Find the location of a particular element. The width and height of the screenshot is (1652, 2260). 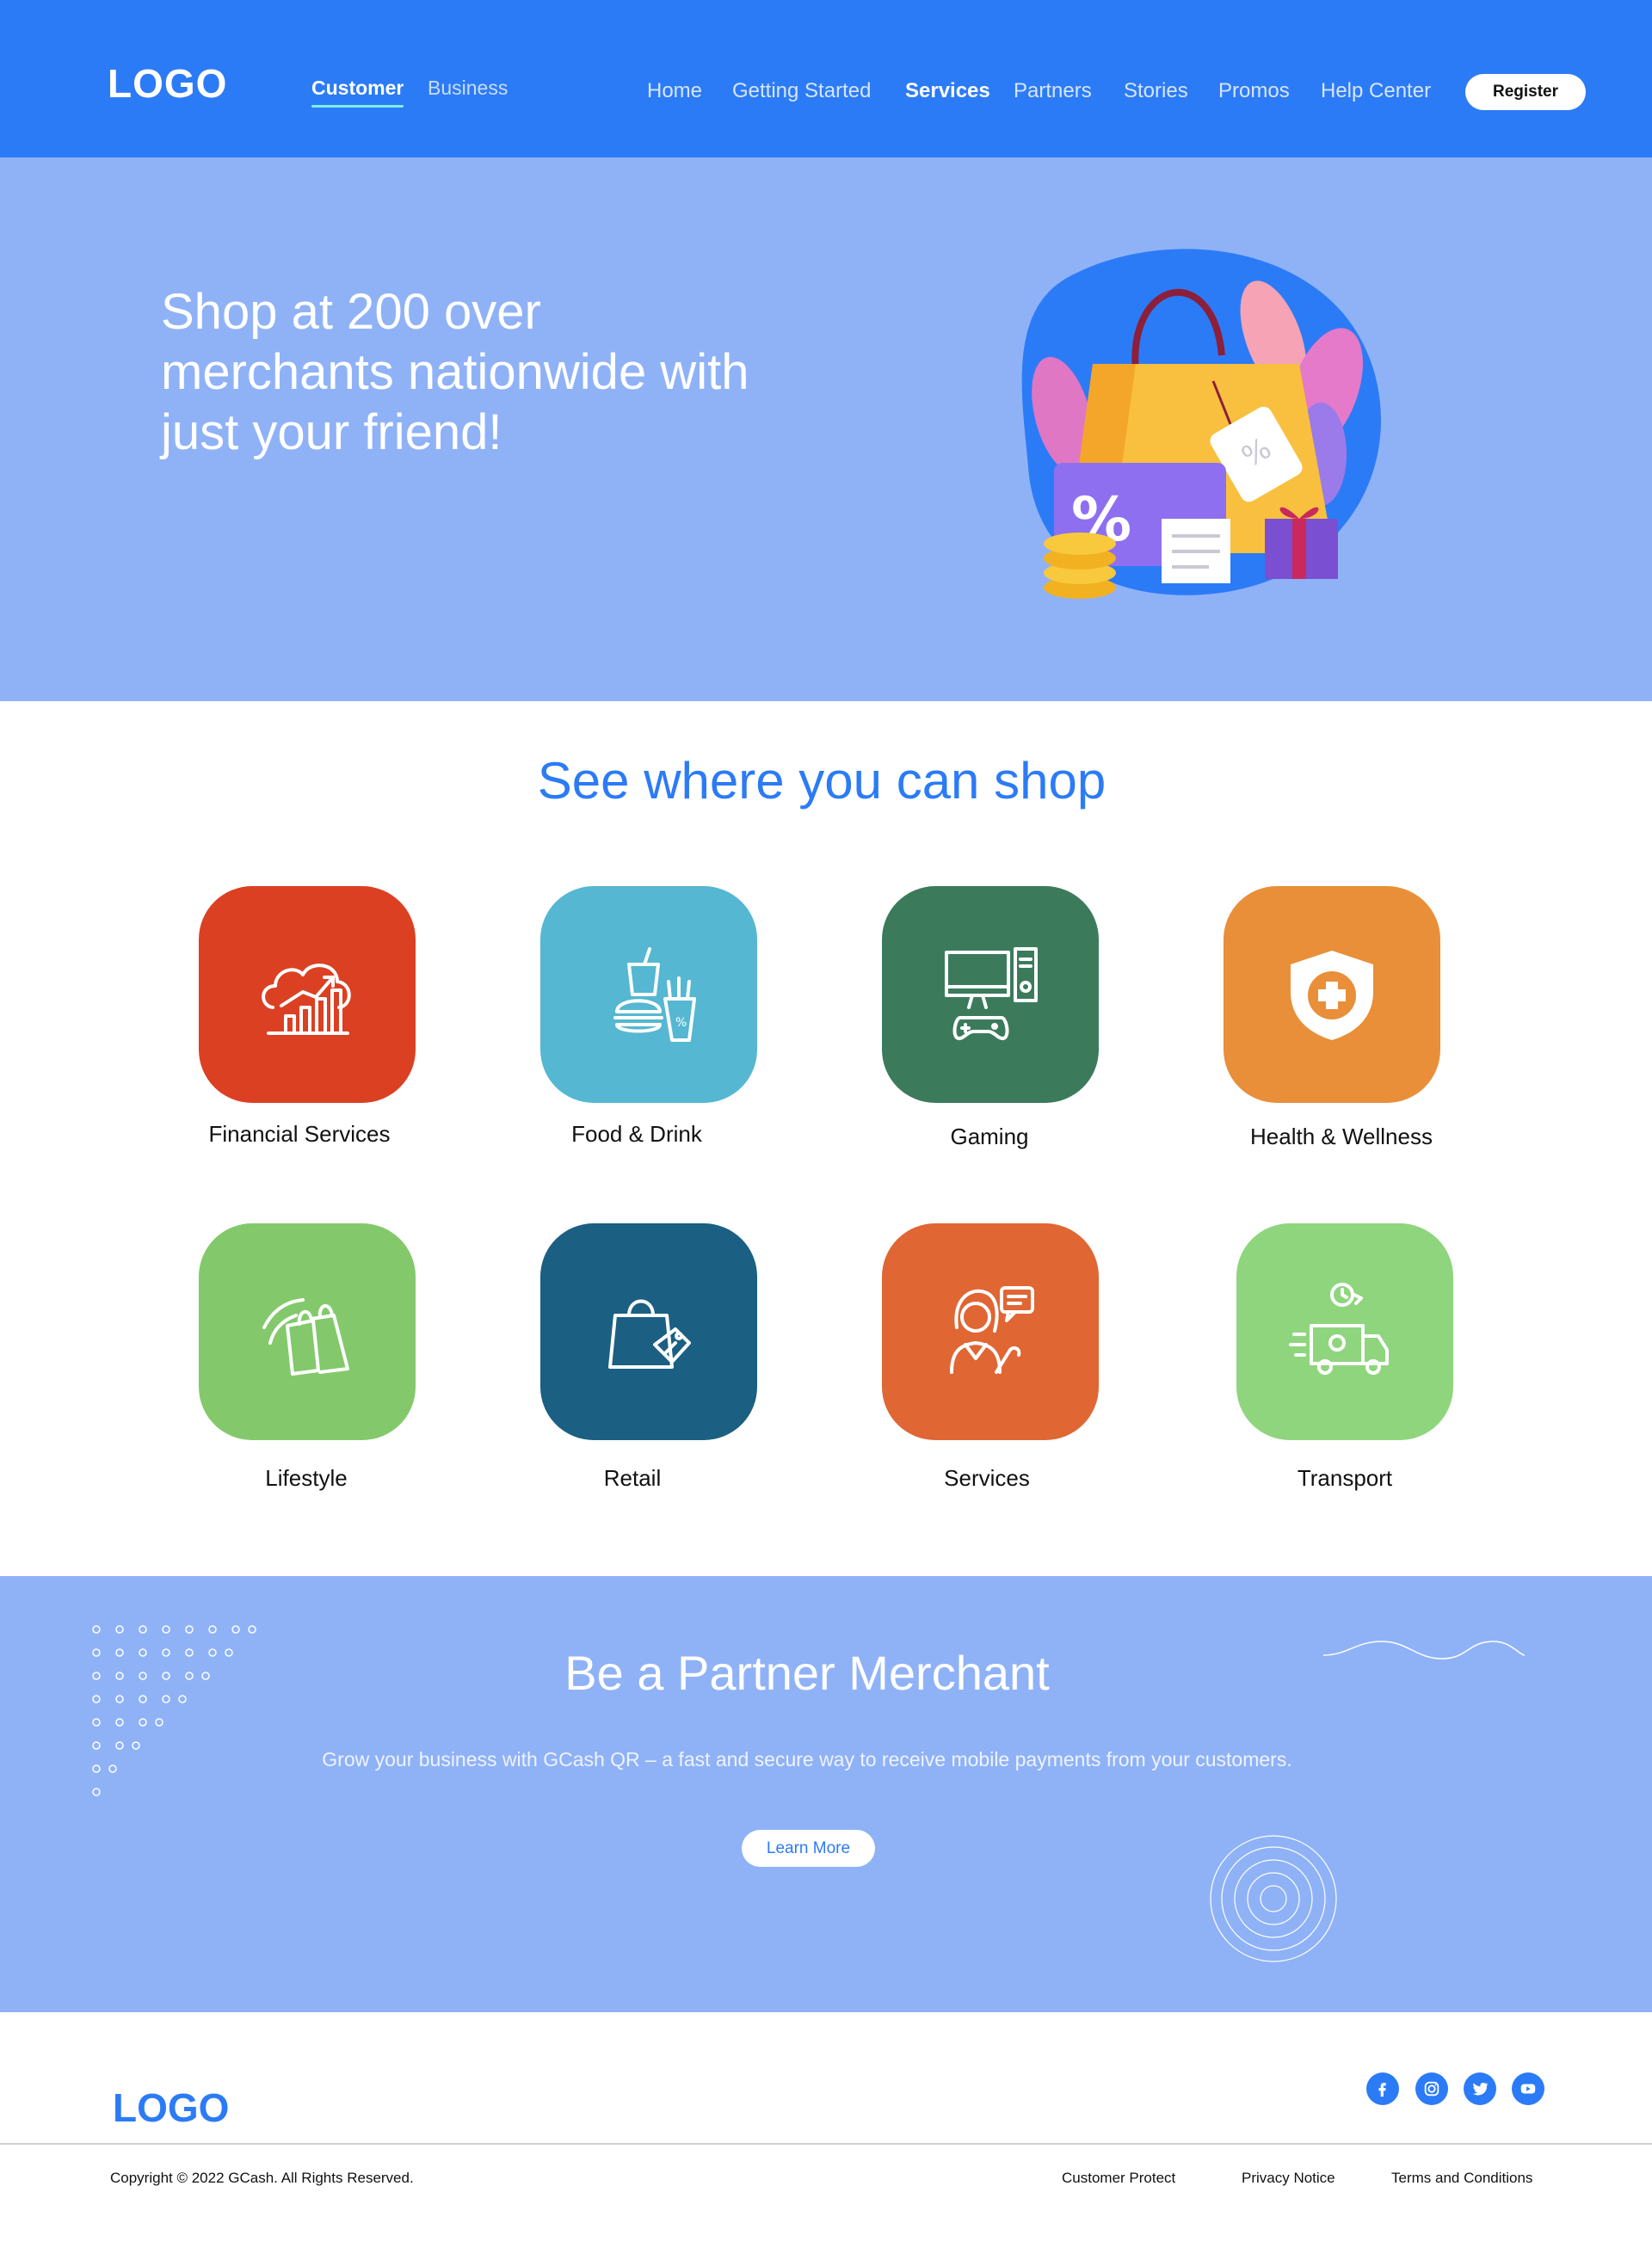

fast-food-icon: % is located at coordinates (654, 995).